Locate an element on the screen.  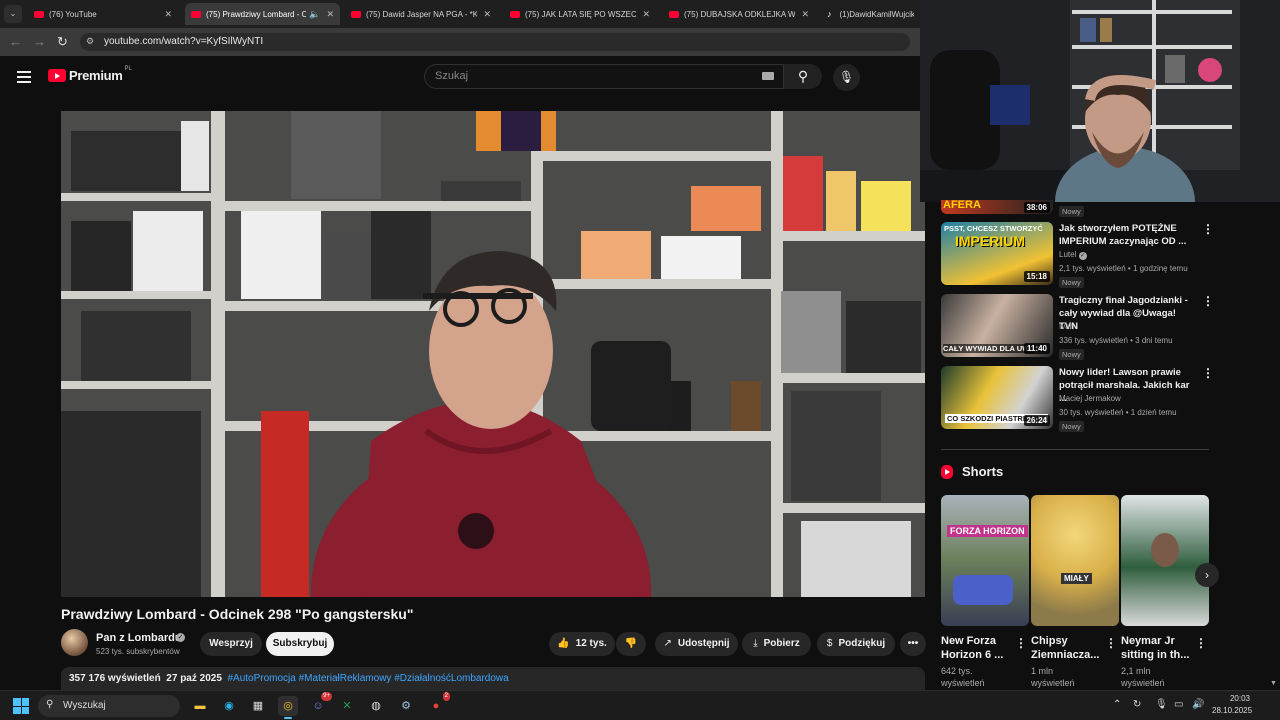
new-badge: Nowy is located at coordinates (1071, 426).